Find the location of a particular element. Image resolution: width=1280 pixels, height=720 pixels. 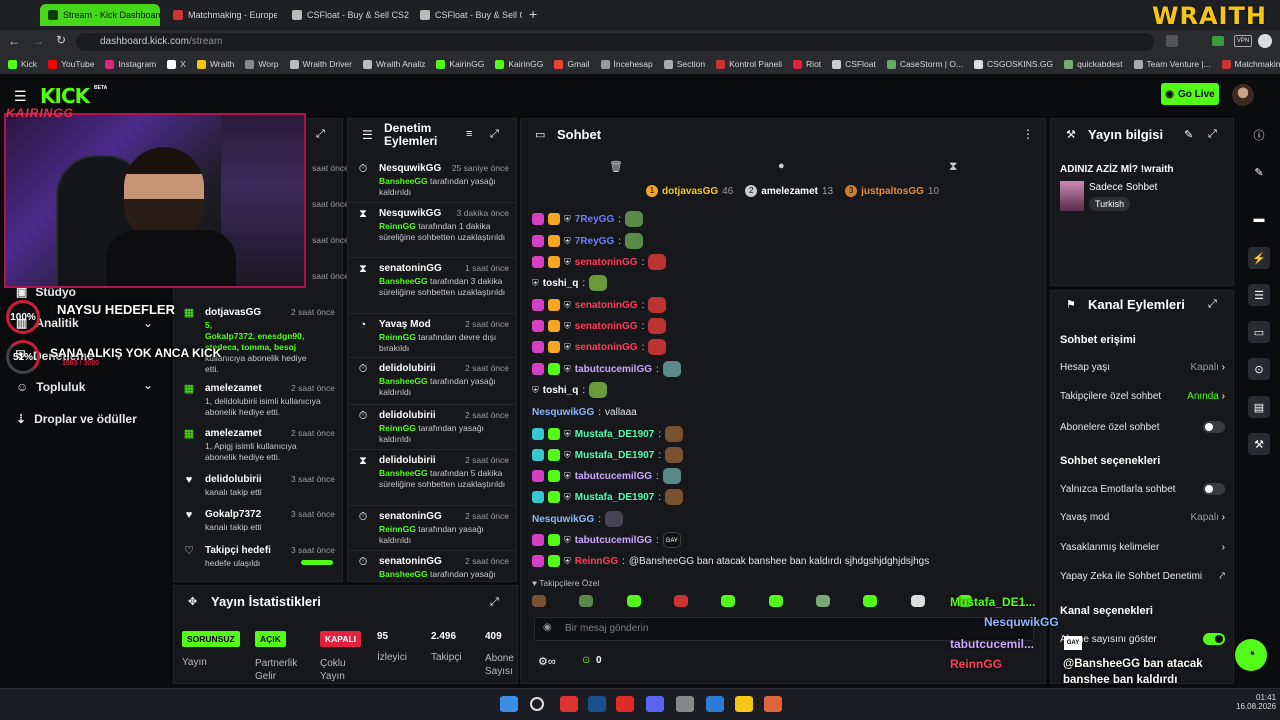

go-live-button: ◉ Go Live is located at coordinates (1190, 94).